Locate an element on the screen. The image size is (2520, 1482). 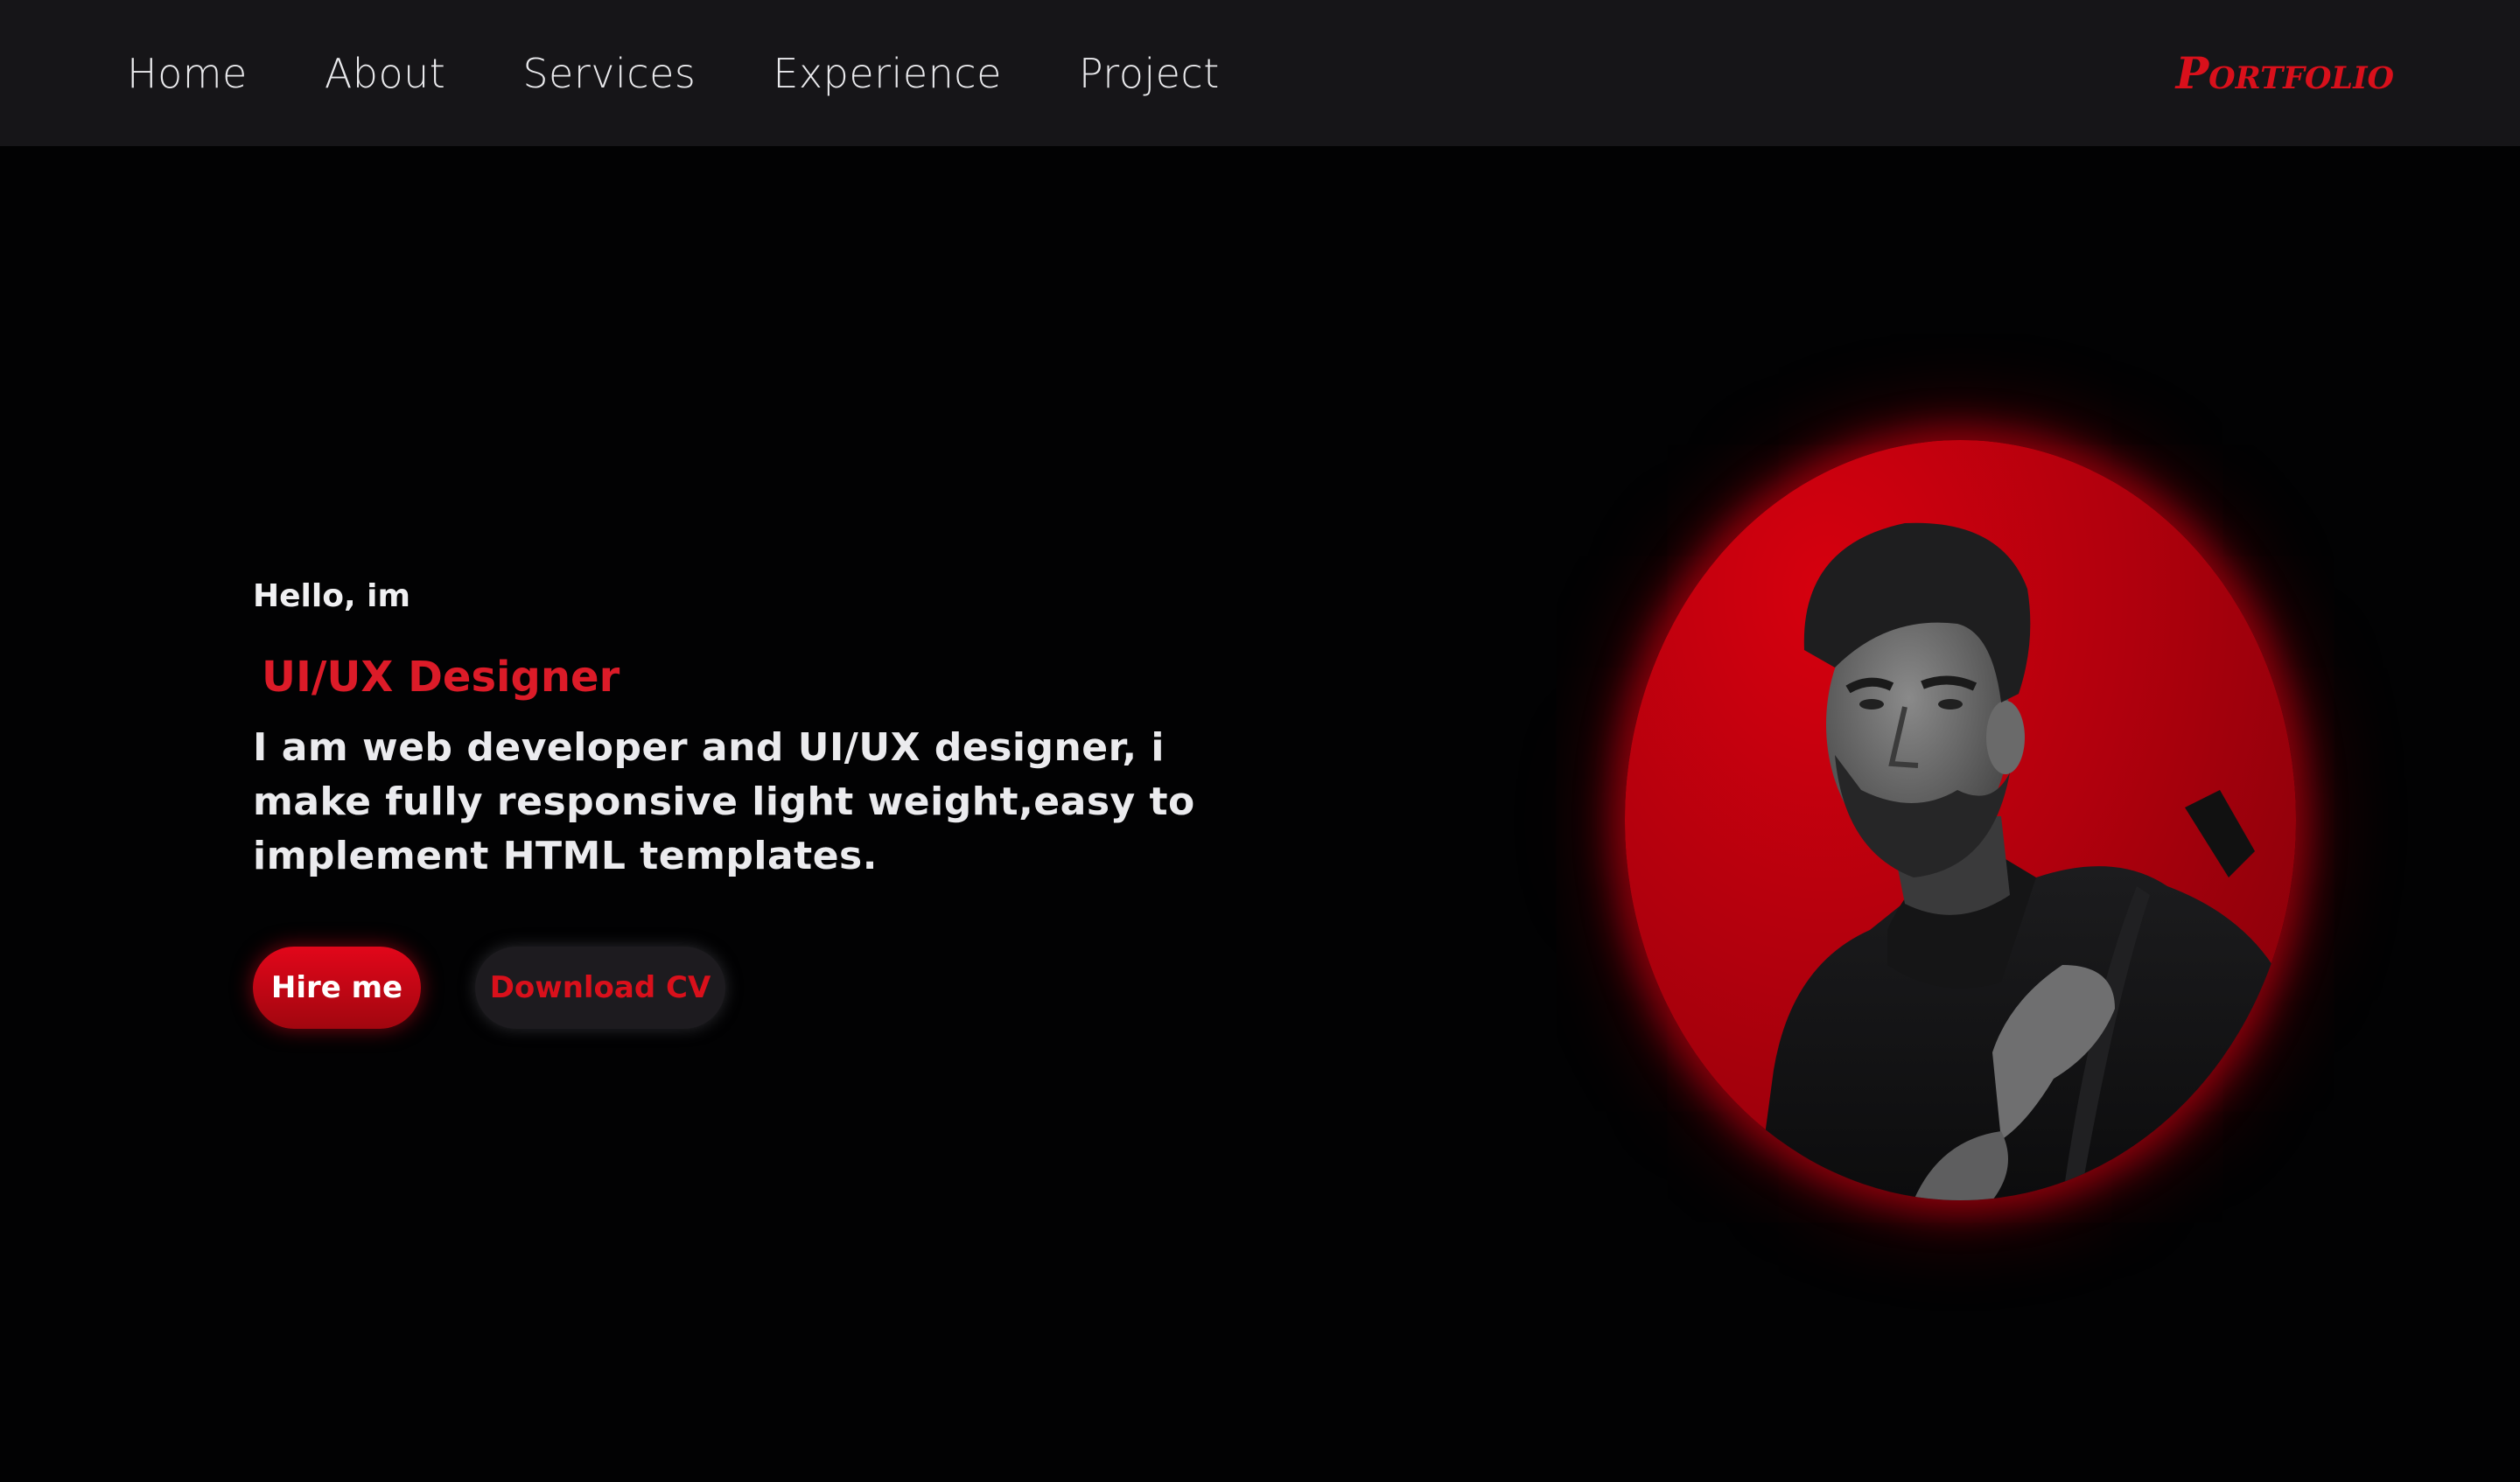
hero-greeting: Hello, im is located at coordinates (332, 596).